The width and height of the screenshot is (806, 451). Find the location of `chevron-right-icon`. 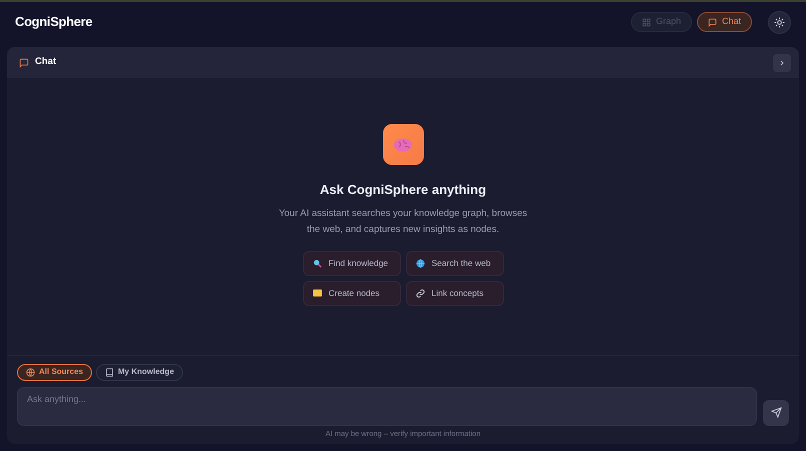

chevron-right-icon is located at coordinates (782, 62).